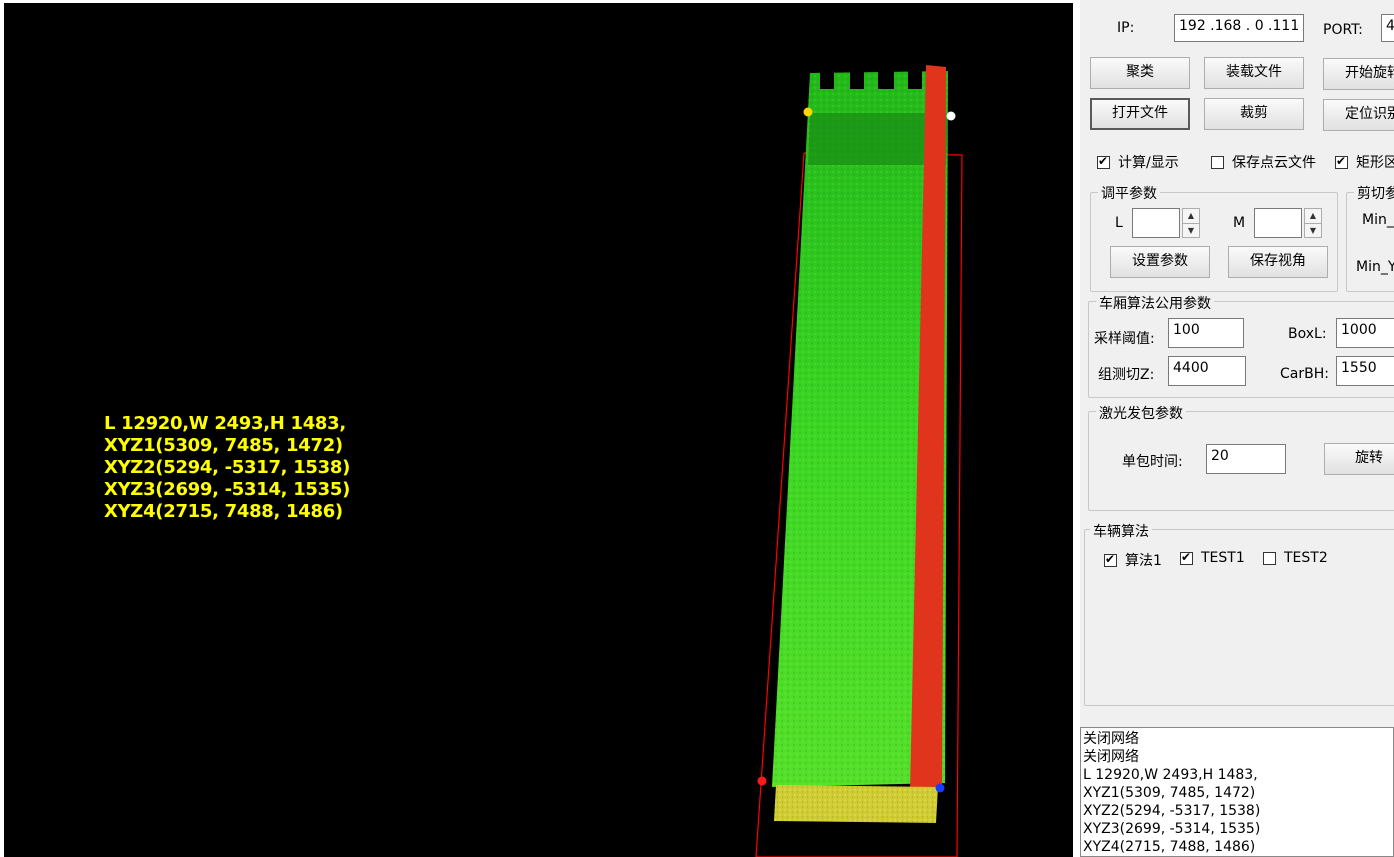  What do you see at coordinates (762, 781) in the screenshot?
I see `corner-marker-red` at bounding box center [762, 781].